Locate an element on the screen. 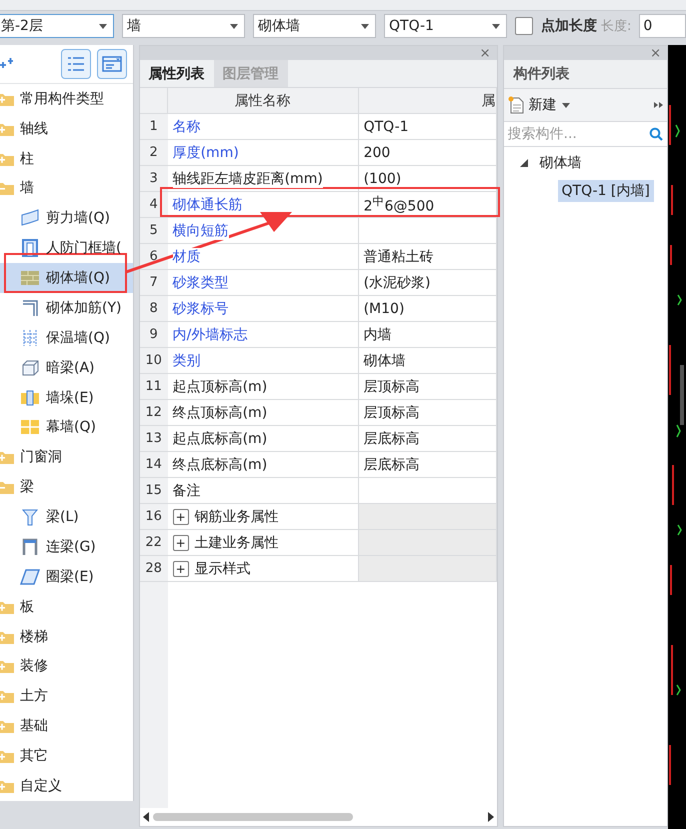 The width and height of the screenshot is (686, 829). dropdown: 墙 is located at coordinates (183, 26).